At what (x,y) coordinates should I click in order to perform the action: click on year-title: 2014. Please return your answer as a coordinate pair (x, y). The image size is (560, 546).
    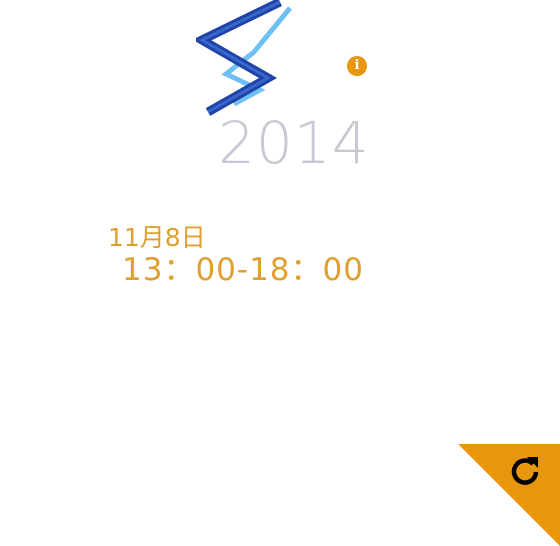
    Looking at the image, I should click on (294, 143).